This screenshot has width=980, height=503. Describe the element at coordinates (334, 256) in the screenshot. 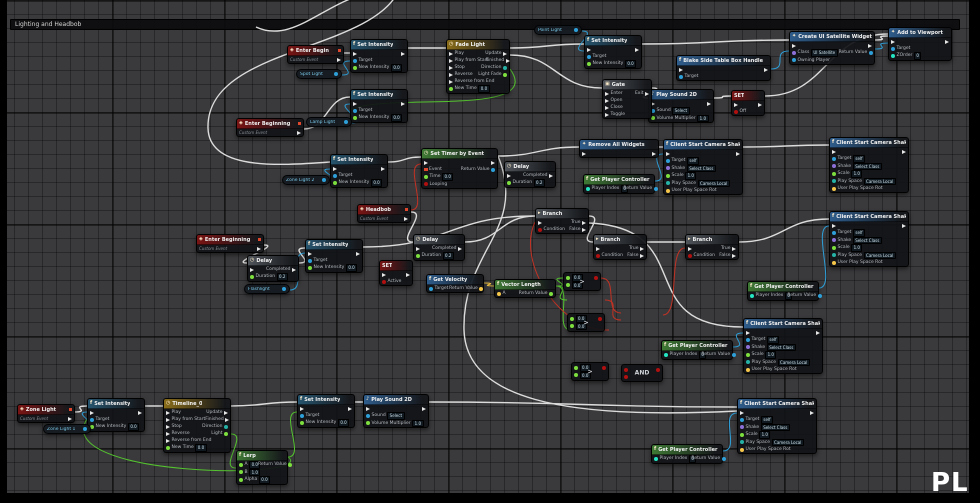

I see `node-set-intensity-5: f Set Intensity Target New Intensity 0.0` at that location.